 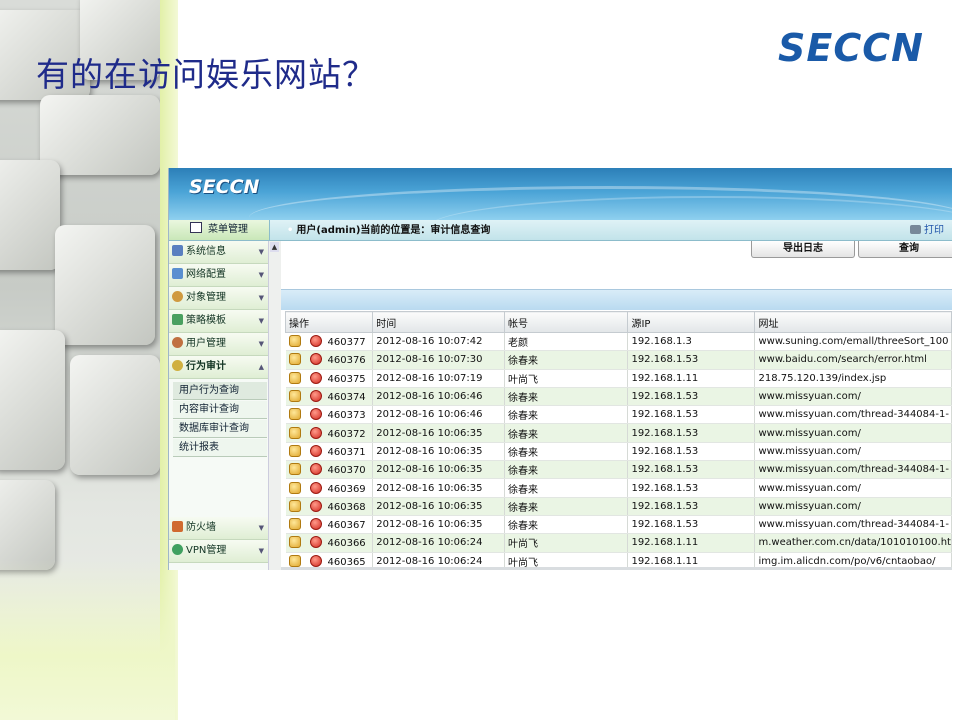 I want to click on sidebar-item-system-info: 系统信息 ▼, so click(x=218, y=252).